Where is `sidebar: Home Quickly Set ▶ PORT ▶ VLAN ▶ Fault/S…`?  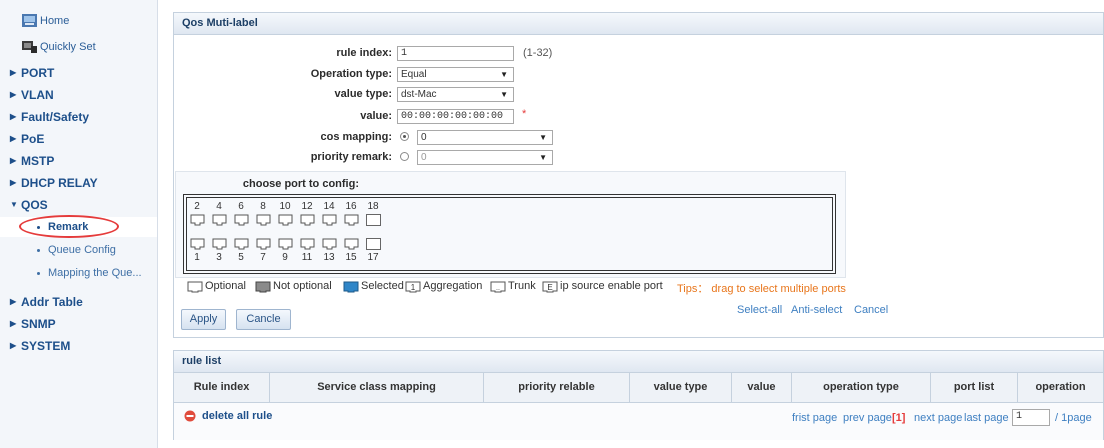
sidebar: Home Quickly Set ▶ PORT ▶ VLAN ▶ Fault/S… is located at coordinates (79, 224).